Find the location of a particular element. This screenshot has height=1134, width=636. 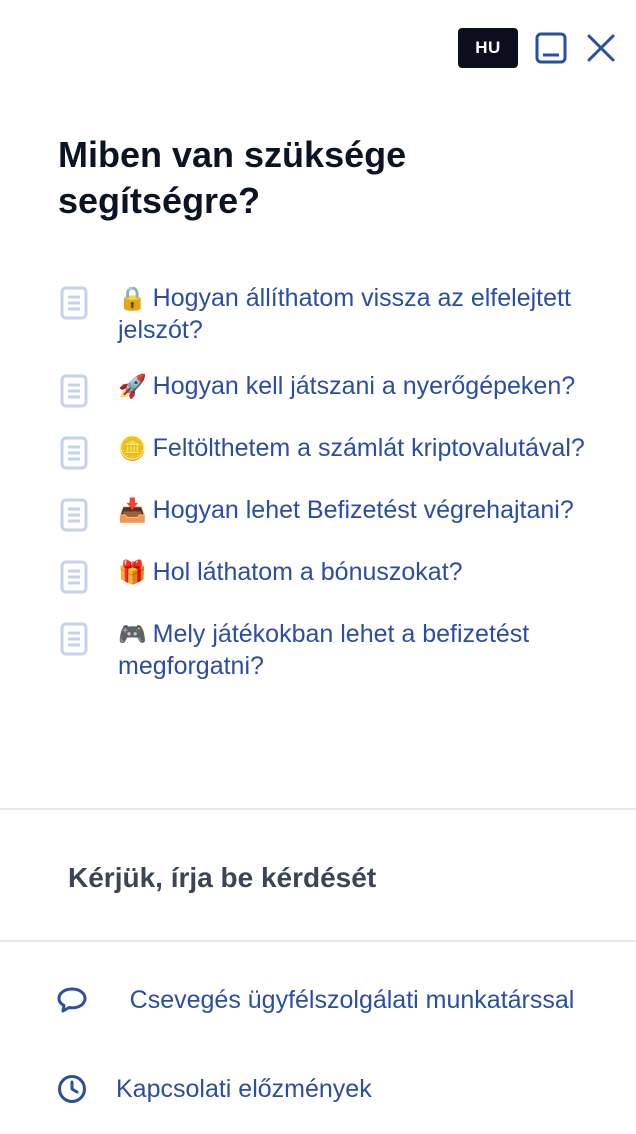

faq-link: 📥 Hogyan lehet Befizetést végrehajtani? is located at coordinates (346, 510).